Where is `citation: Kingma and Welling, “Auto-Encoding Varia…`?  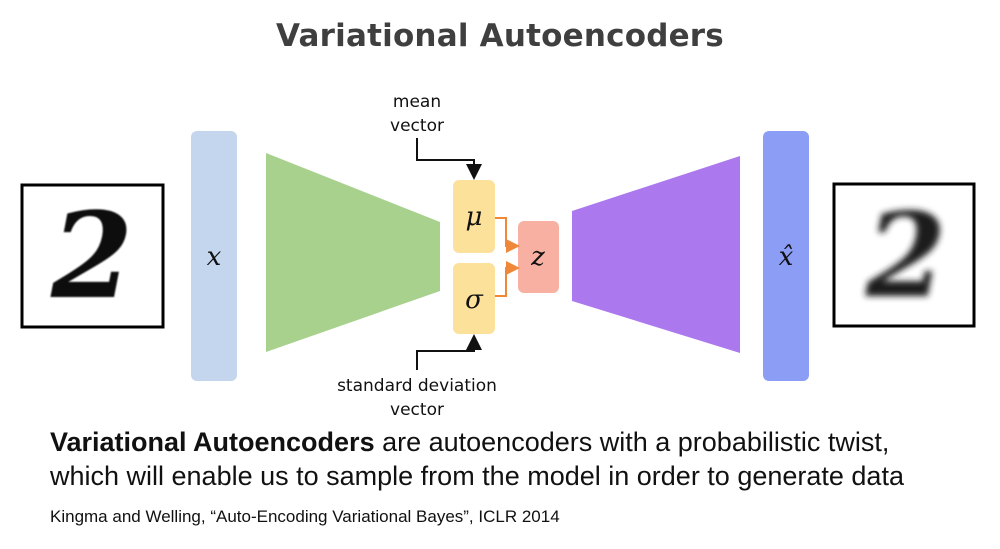 citation: Kingma and Welling, “Auto-Encoding Varia… is located at coordinates (305, 516).